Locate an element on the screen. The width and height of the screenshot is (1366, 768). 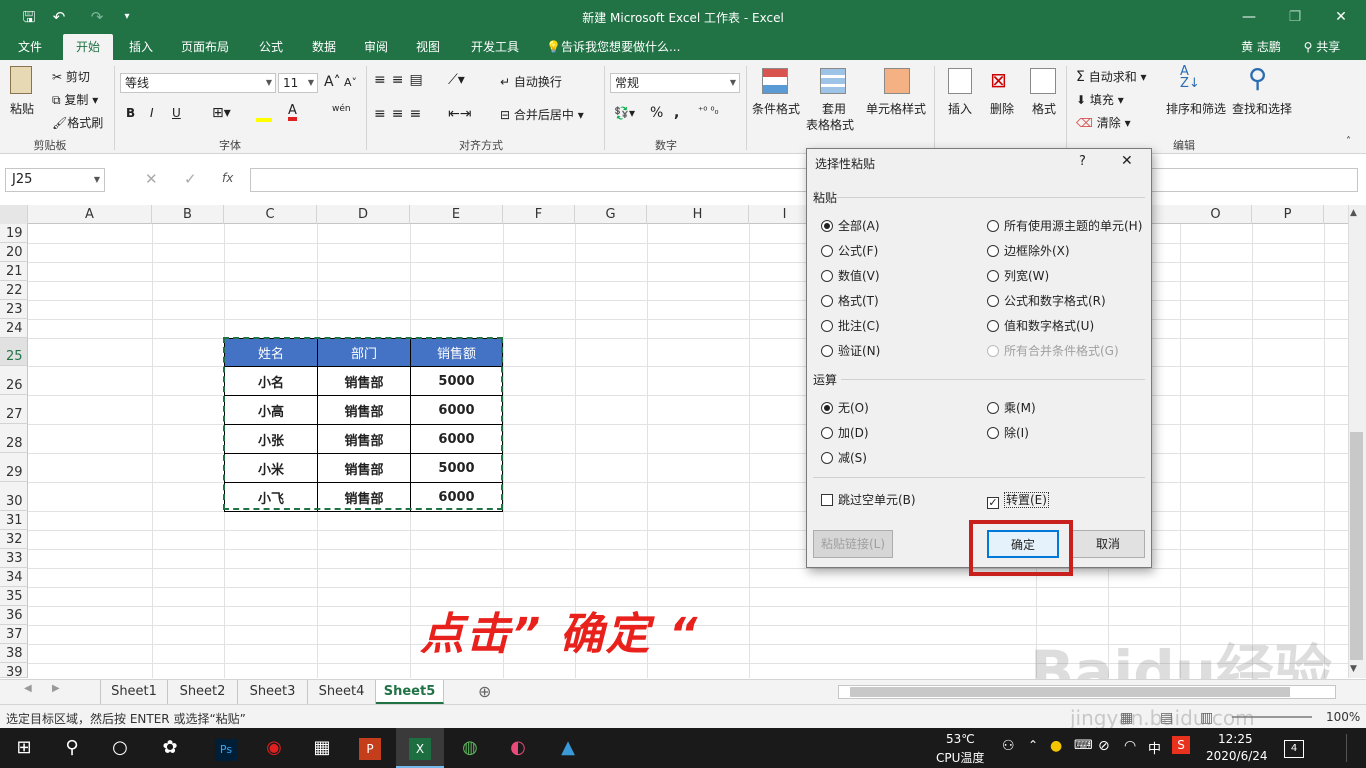
sort-filter-icon: A Z↓ is located at coordinates (1190, 77).